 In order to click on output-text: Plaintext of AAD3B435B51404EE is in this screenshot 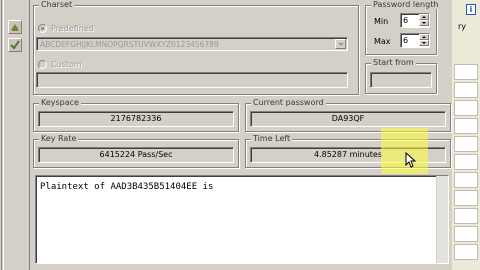, I will do `click(127, 187)`.